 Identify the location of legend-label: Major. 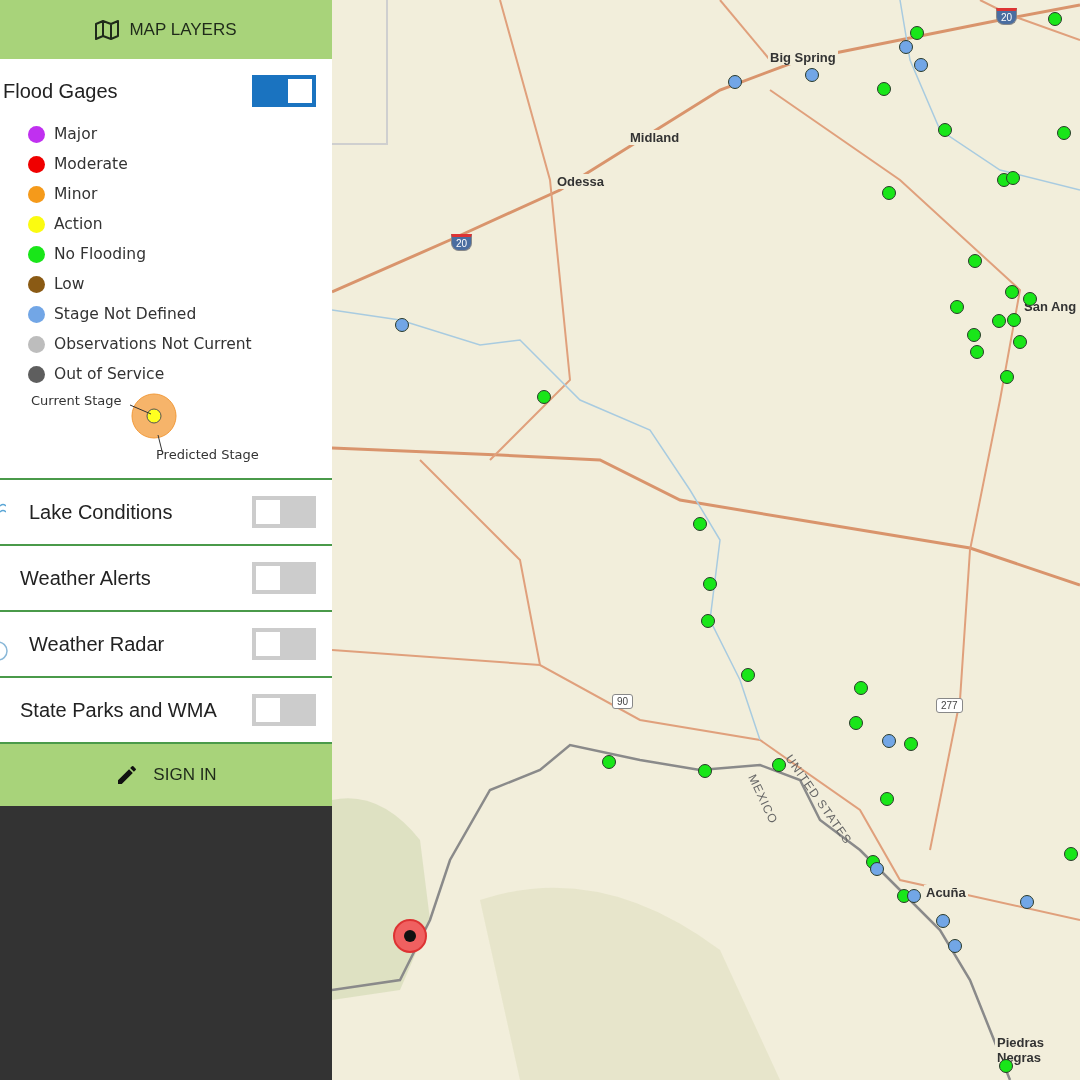
(76, 134).